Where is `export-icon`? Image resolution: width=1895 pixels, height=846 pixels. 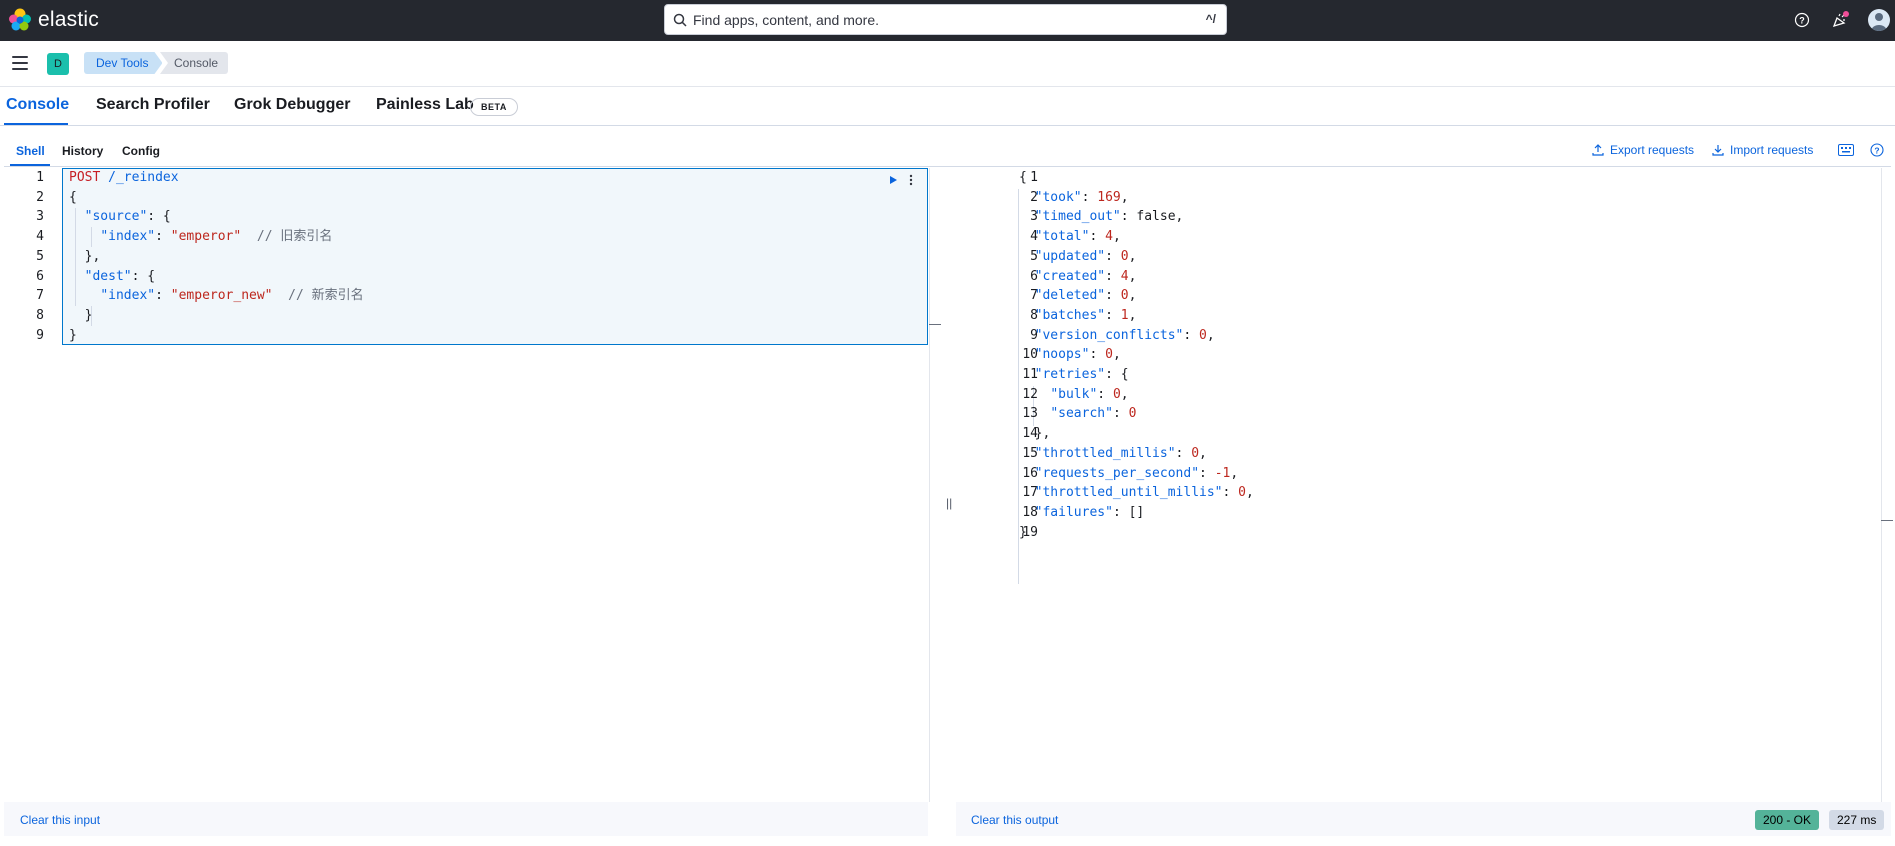 export-icon is located at coordinates (1598, 150).